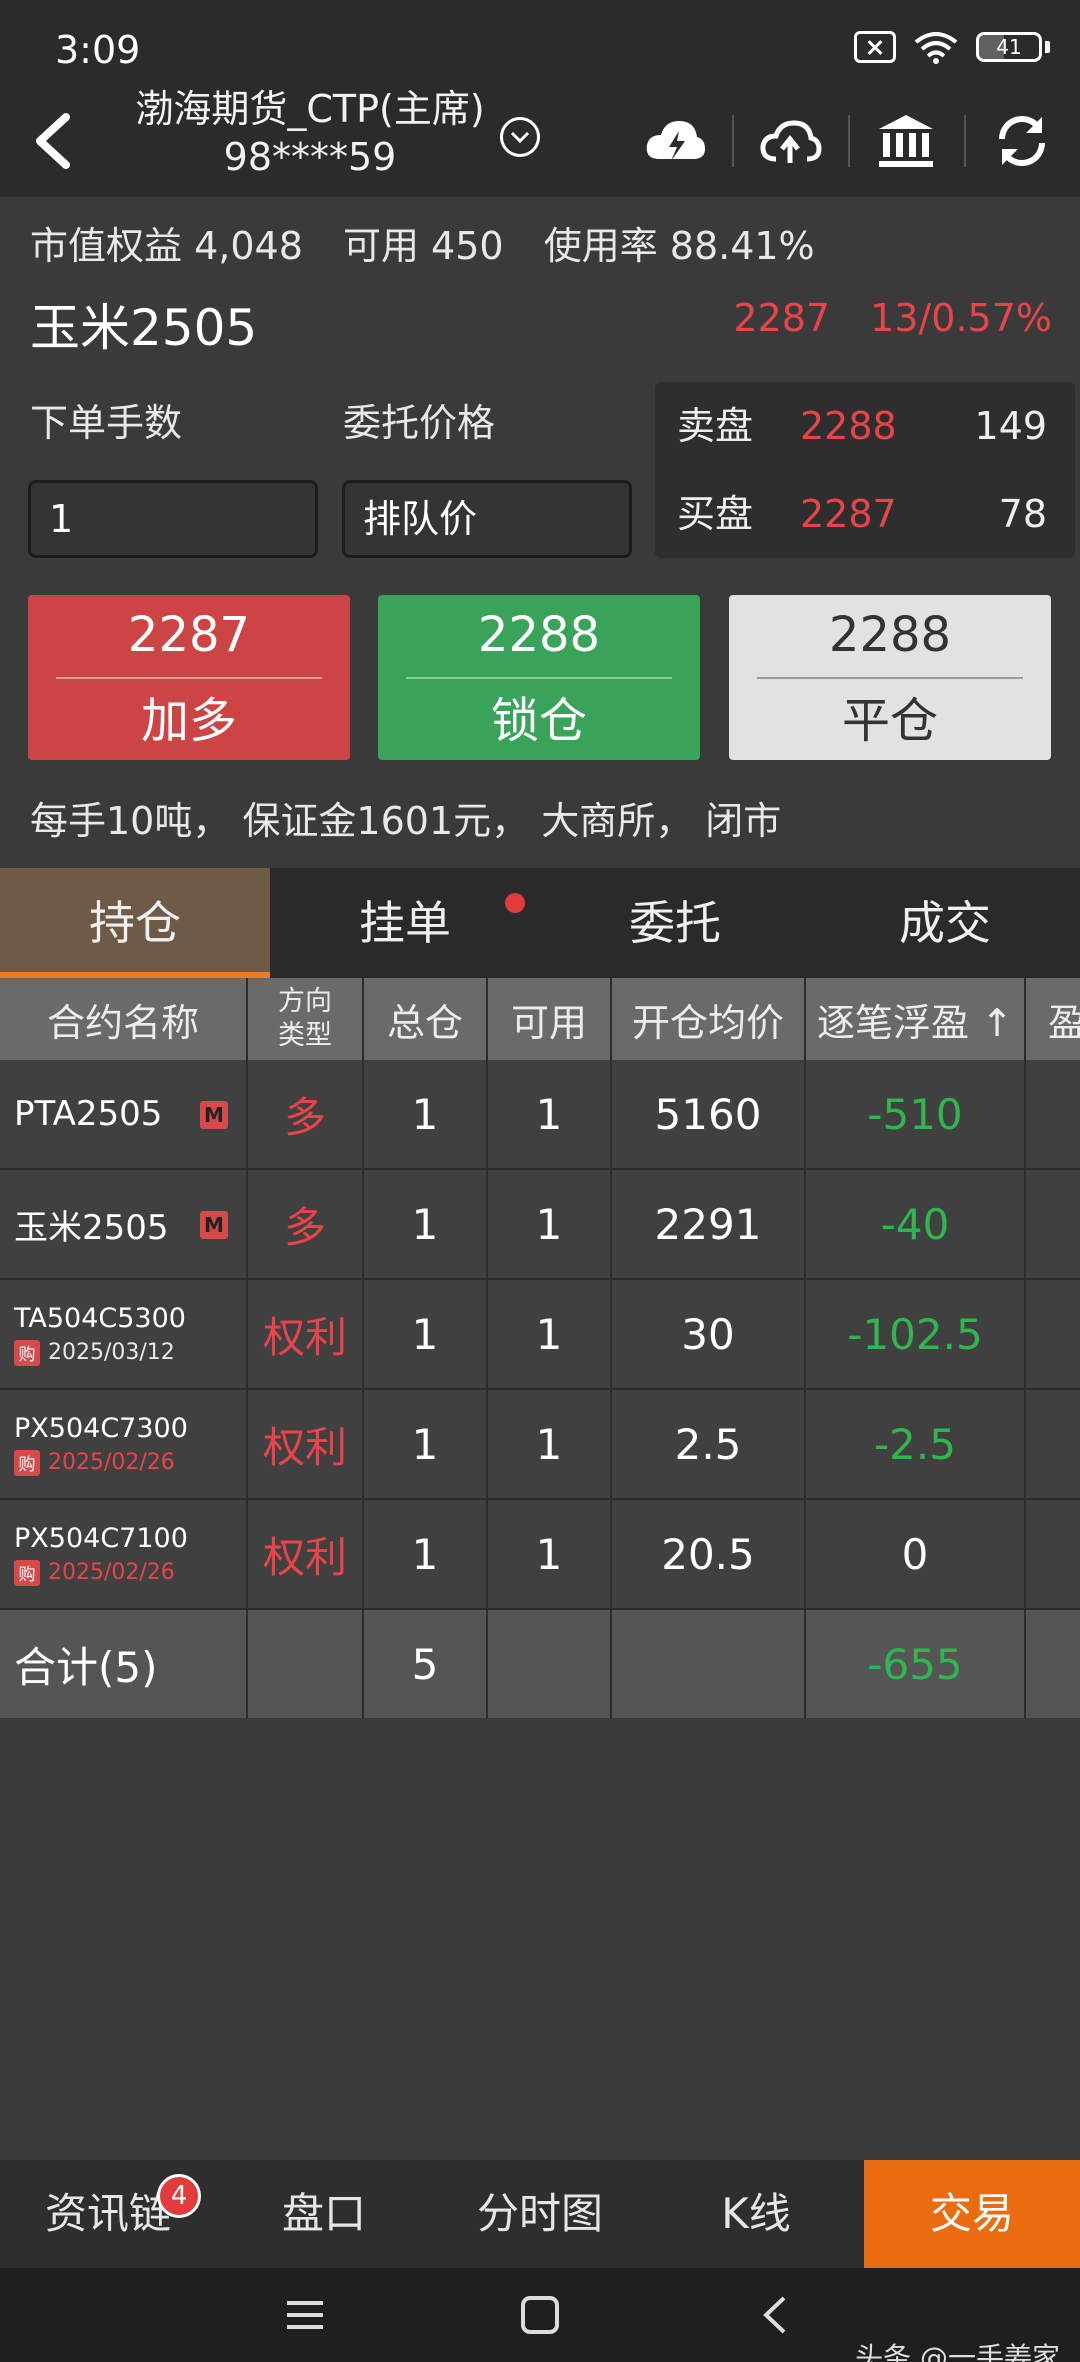 This screenshot has width=1080, height=2362. Describe the element at coordinates (515, 903) in the screenshot. I see `notification-dot` at that location.